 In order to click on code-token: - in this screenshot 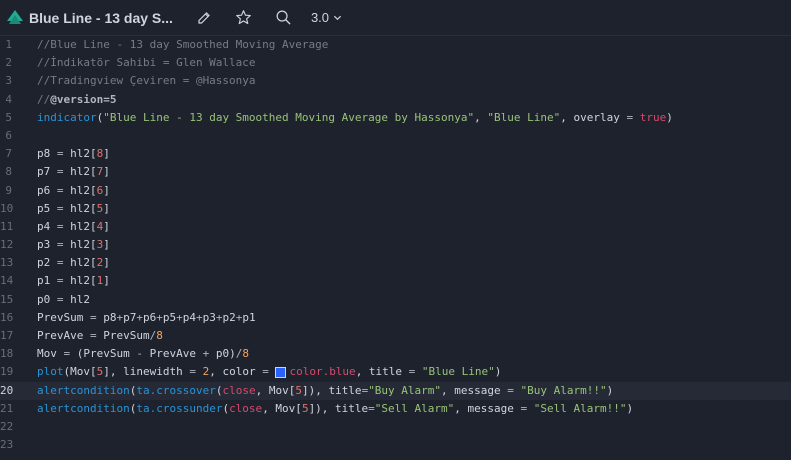, I will do `click(139, 354)`.